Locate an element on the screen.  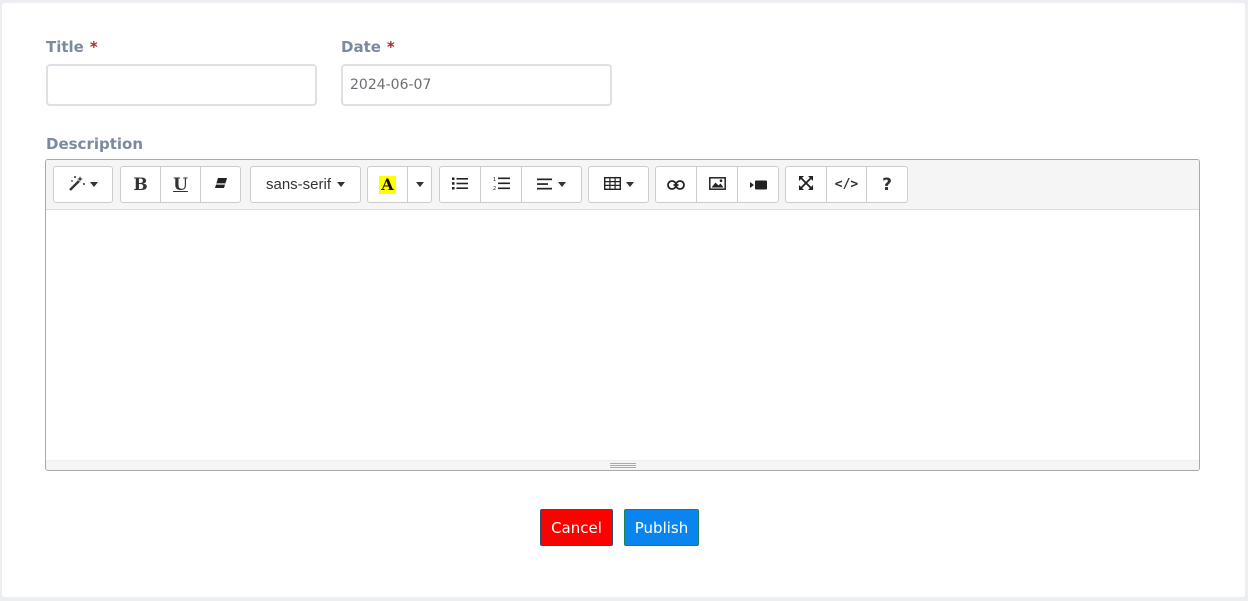
color-dropdown-button is located at coordinates (419, 184).